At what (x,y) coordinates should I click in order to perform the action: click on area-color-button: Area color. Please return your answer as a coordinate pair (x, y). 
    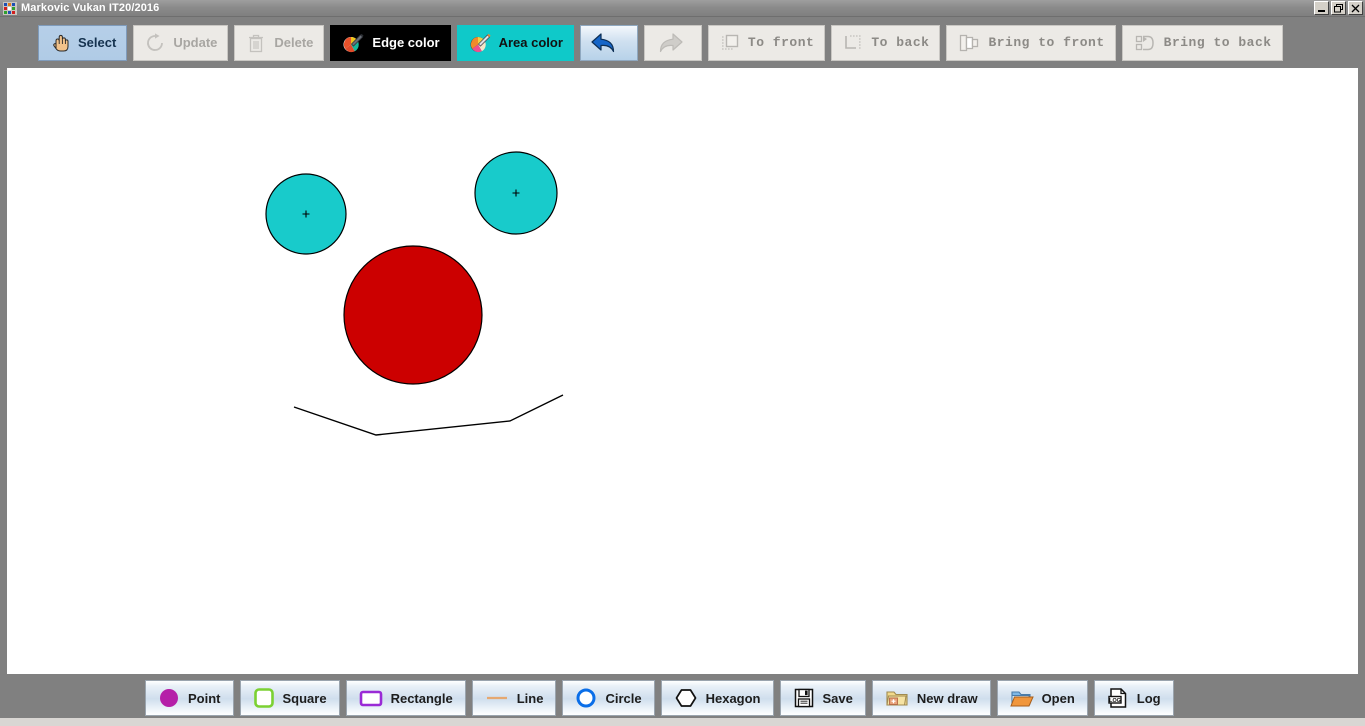
    Looking at the image, I should click on (515, 42).